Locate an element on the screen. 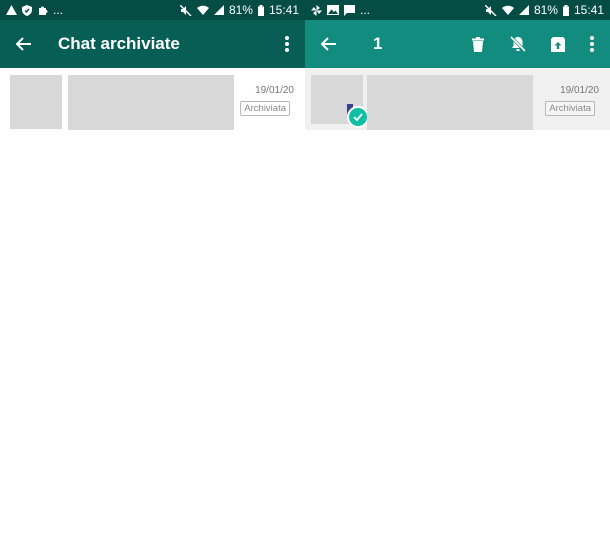  selection-app-bar: 1 is located at coordinates (457, 44).